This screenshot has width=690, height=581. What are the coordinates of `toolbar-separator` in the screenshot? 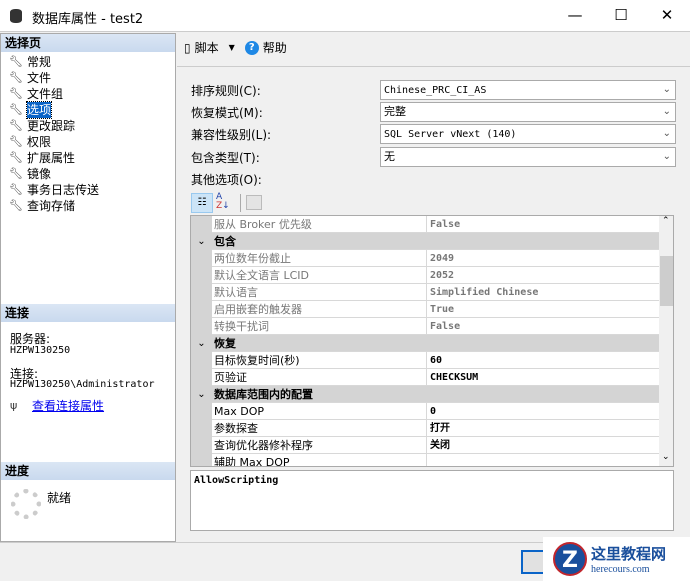 It's located at (240, 203).